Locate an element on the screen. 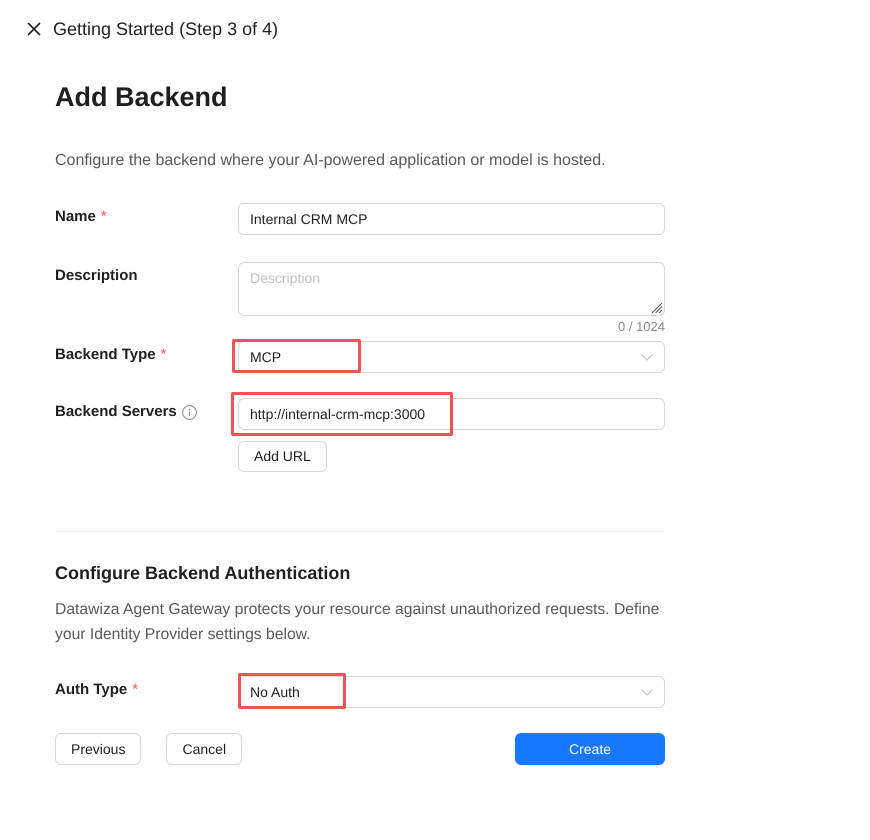 This screenshot has height=840, width=870. wizard-title: Getting Started (Step 3 of 4) is located at coordinates (165, 29).